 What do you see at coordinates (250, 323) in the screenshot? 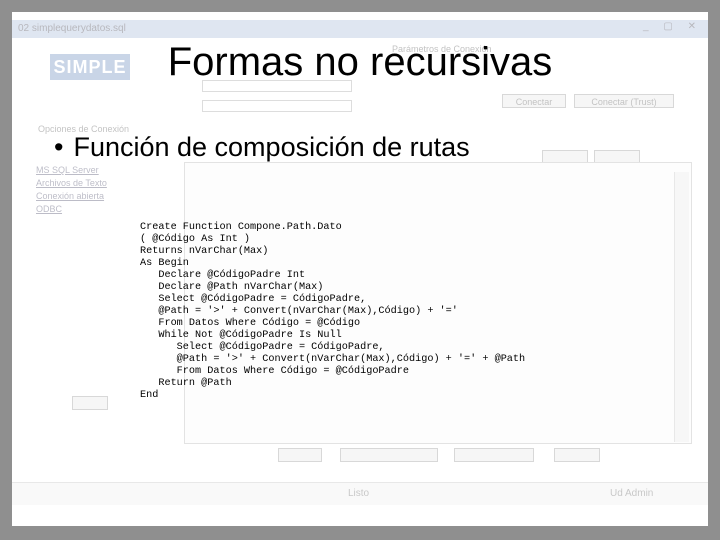
I see `code-line: From Datos Where Código = @Código` at bounding box center [250, 323].